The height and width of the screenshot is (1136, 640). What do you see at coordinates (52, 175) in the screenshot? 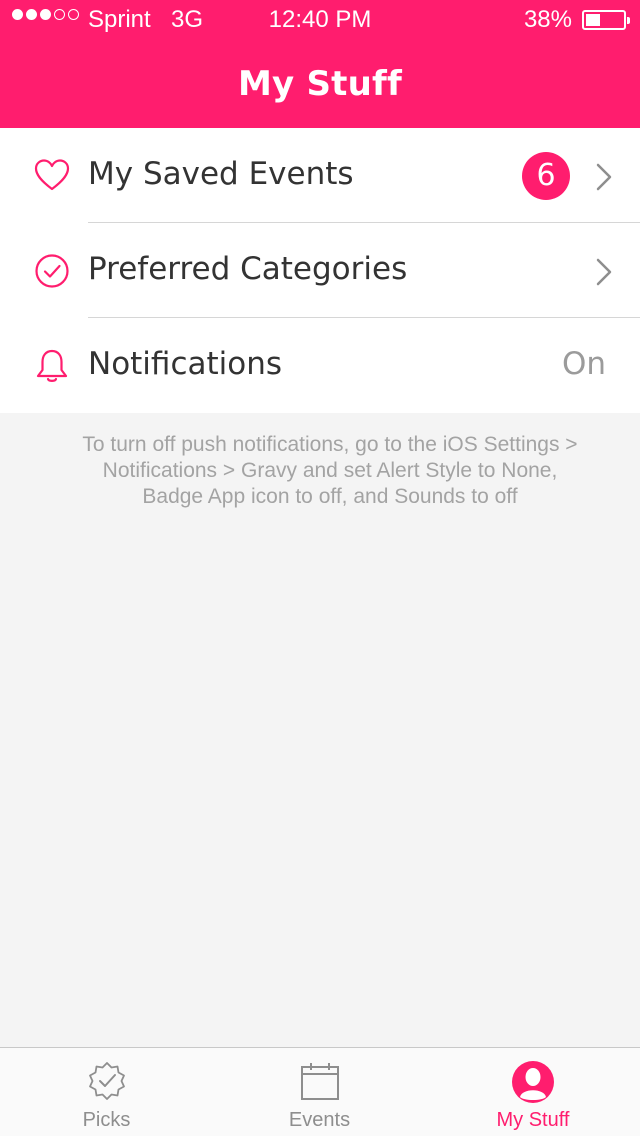
I see `heart-icon` at bounding box center [52, 175].